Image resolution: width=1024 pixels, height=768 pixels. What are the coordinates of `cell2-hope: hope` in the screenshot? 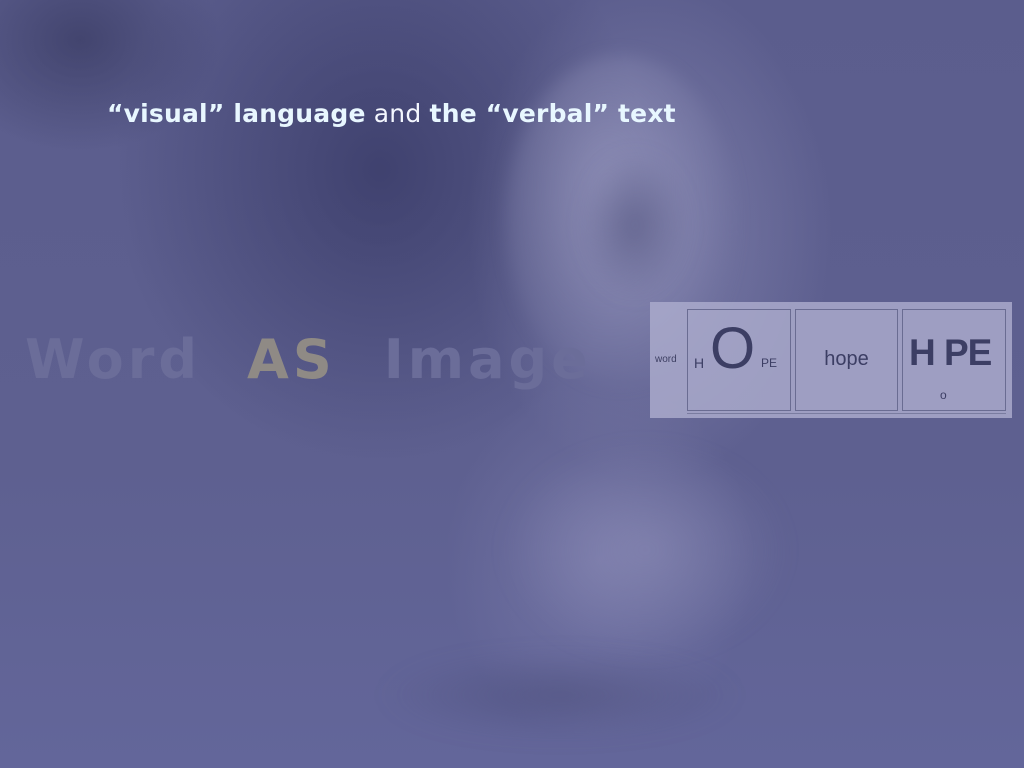 It's located at (846, 359).